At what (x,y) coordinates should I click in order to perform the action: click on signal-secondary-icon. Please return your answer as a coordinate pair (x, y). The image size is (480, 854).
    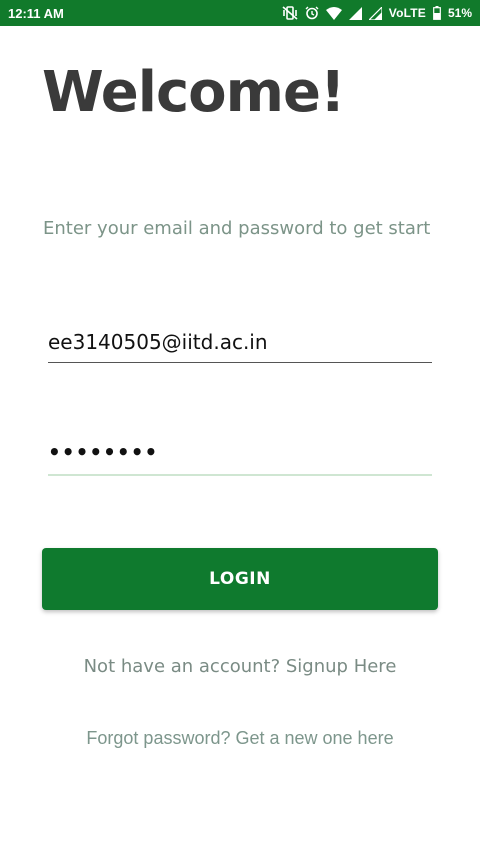
    Looking at the image, I should click on (375, 13).